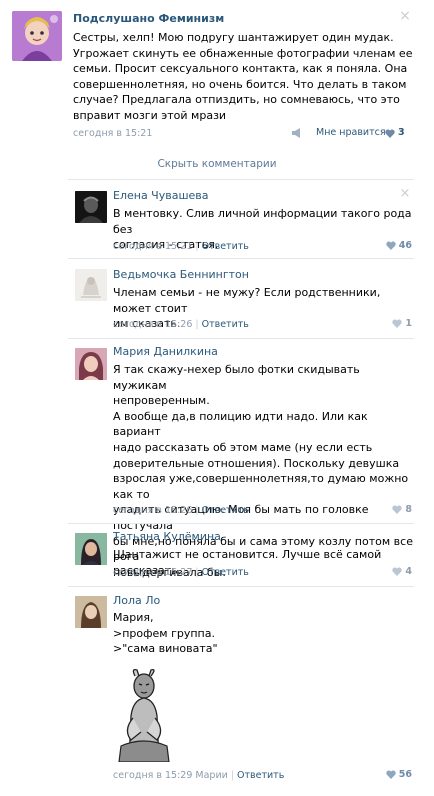 The height and width of the screenshot is (796, 434). What do you see at coordinates (170, 775) in the screenshot?
I see `comment-timestamp: сегодня в 15:29 Марии` at bounding box center [170, 775].